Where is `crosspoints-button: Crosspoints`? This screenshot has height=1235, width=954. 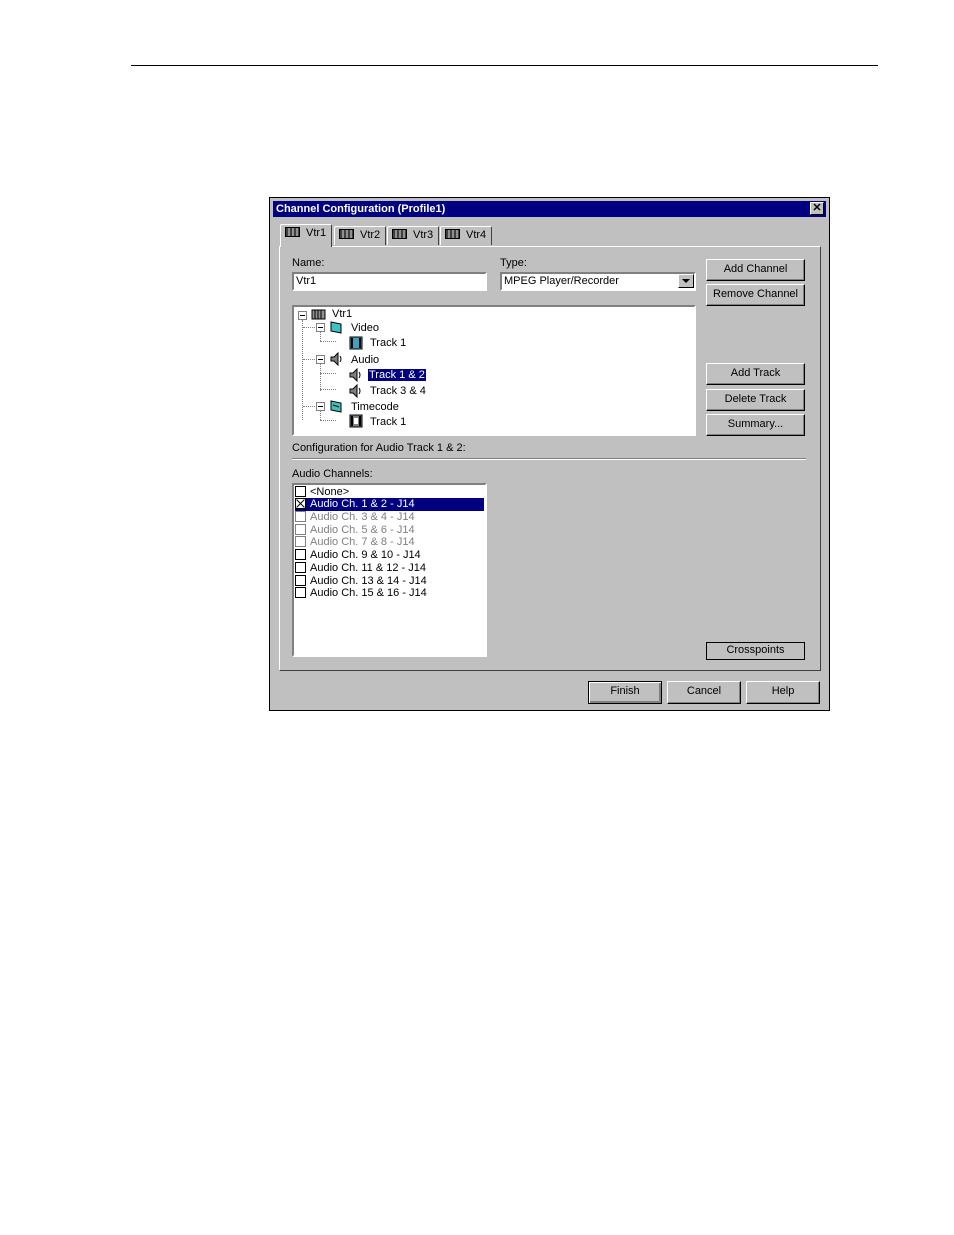 crosspoints-button: Crosspoints is located at coordinates (755, 651).